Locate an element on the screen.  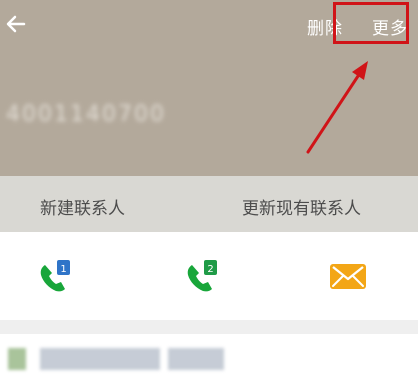
sim2-badge: 2 is located at coordinates (210, 269).